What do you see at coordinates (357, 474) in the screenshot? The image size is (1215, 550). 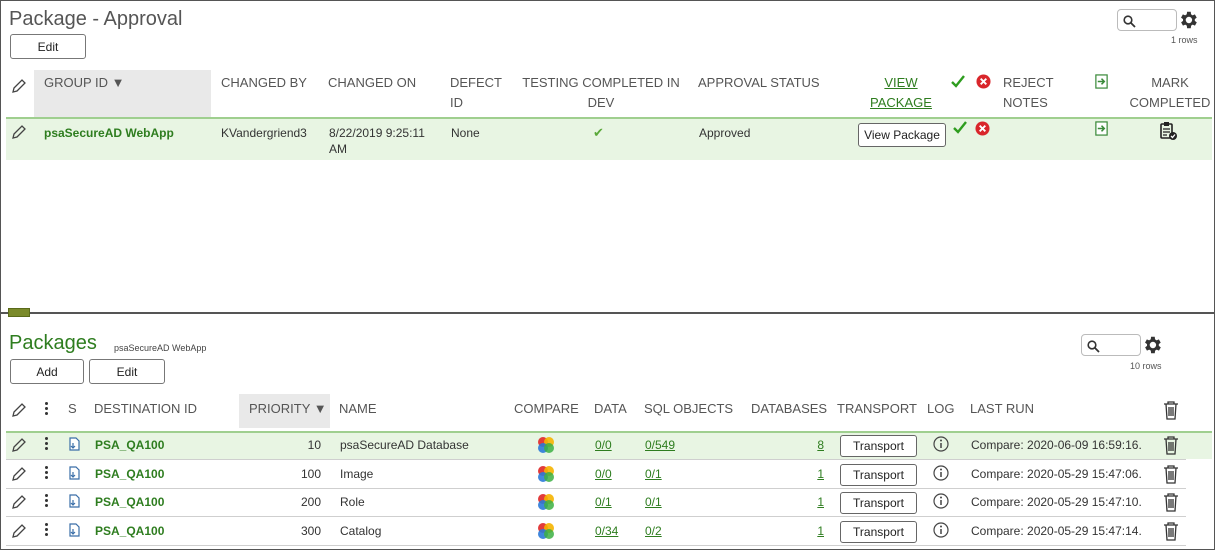 I see `name-value: Image` at bounding box center [357, 474].